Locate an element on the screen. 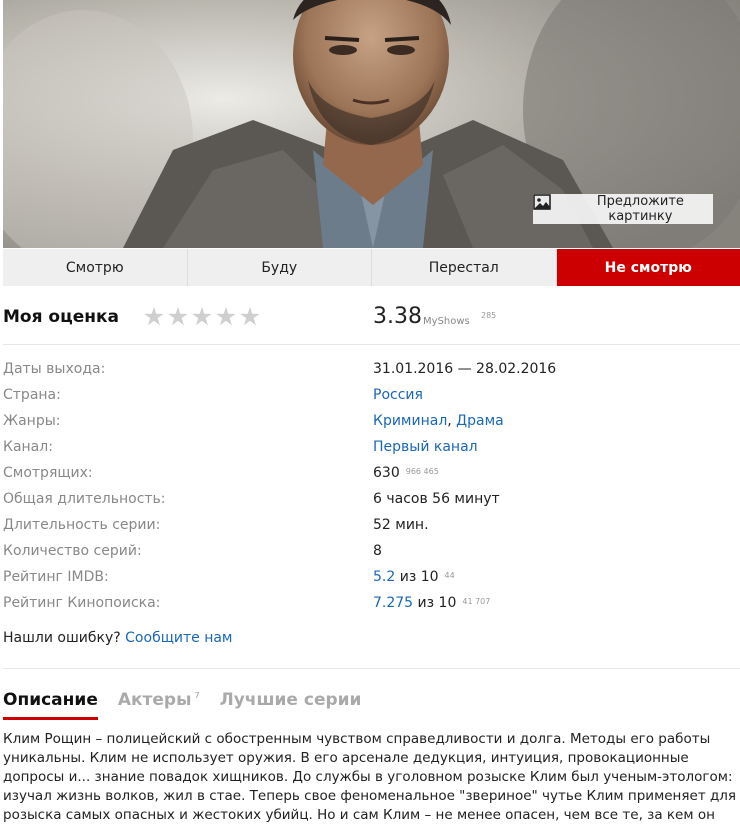 The width and height of the screenshot is (740, 827). score-votes: 285 is located at coordinates (489, 315).